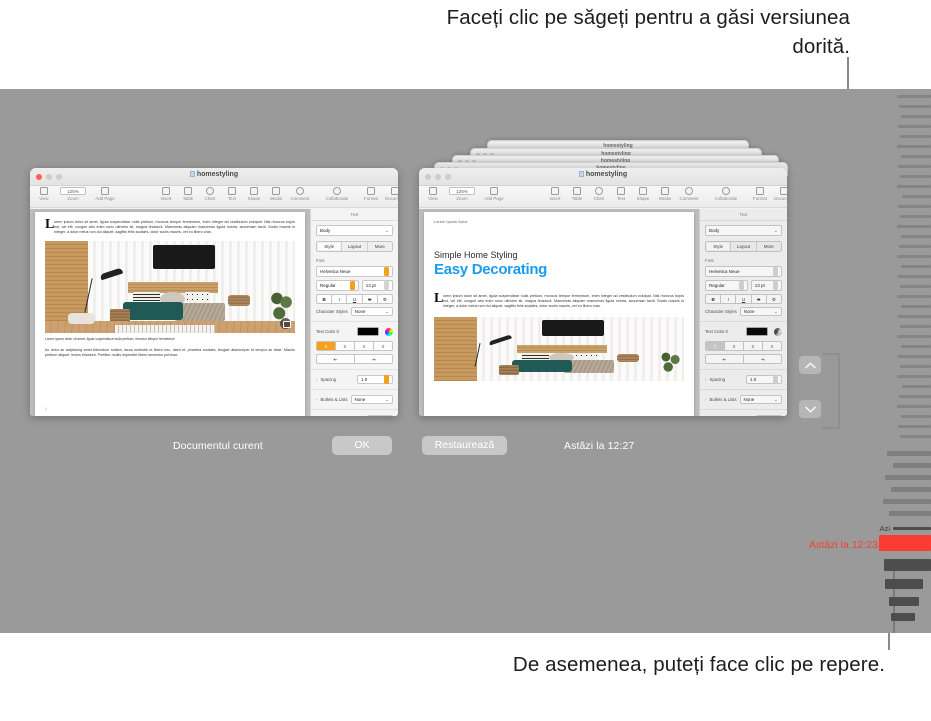 Image resolution: width=931 pixels, height=721 pixels. What do you see at coordinates (912, 528) in the screenshot?
I see `timeline-today-tick` at bounding box center [912, 528].